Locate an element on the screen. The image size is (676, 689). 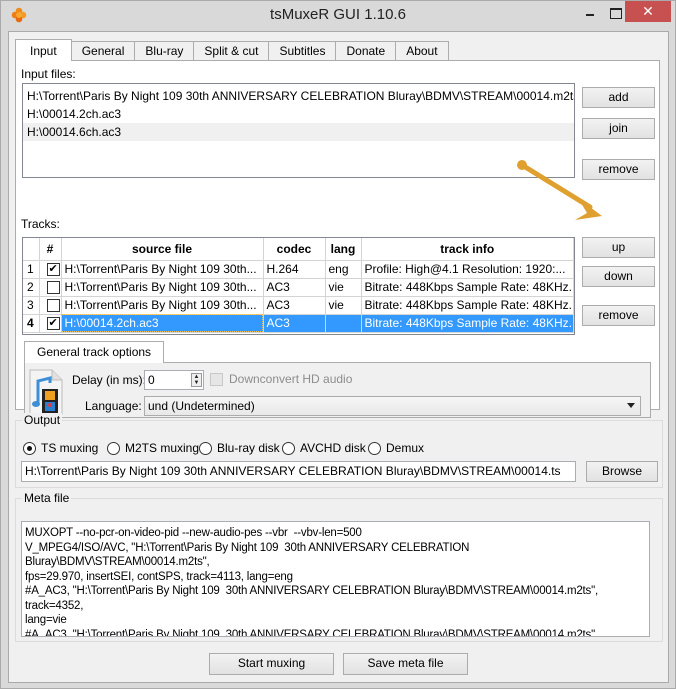
move-track-up-button: up is located at coordinates (618, 247).